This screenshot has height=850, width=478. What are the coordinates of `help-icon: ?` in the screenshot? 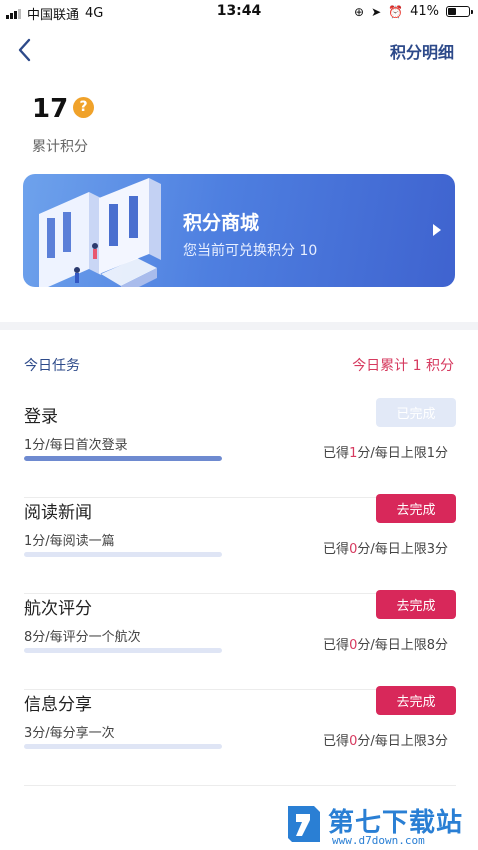 It's located at (83, 107).